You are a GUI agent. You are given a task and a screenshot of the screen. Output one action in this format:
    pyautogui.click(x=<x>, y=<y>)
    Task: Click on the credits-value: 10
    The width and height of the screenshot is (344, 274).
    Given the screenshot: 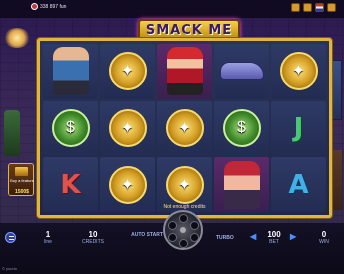 What is the action you would take?
    pyautogui.click(x=93, y=234)
    